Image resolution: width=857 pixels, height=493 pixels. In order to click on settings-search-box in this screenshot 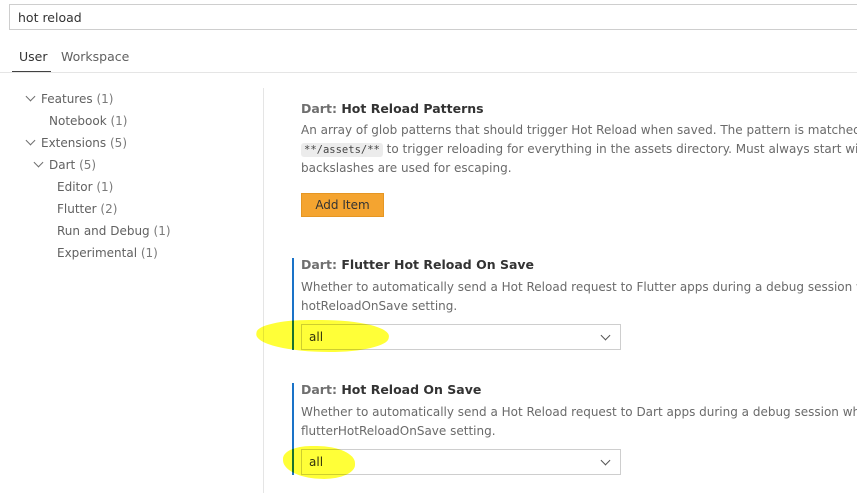, I will do `click(433, 17)`.